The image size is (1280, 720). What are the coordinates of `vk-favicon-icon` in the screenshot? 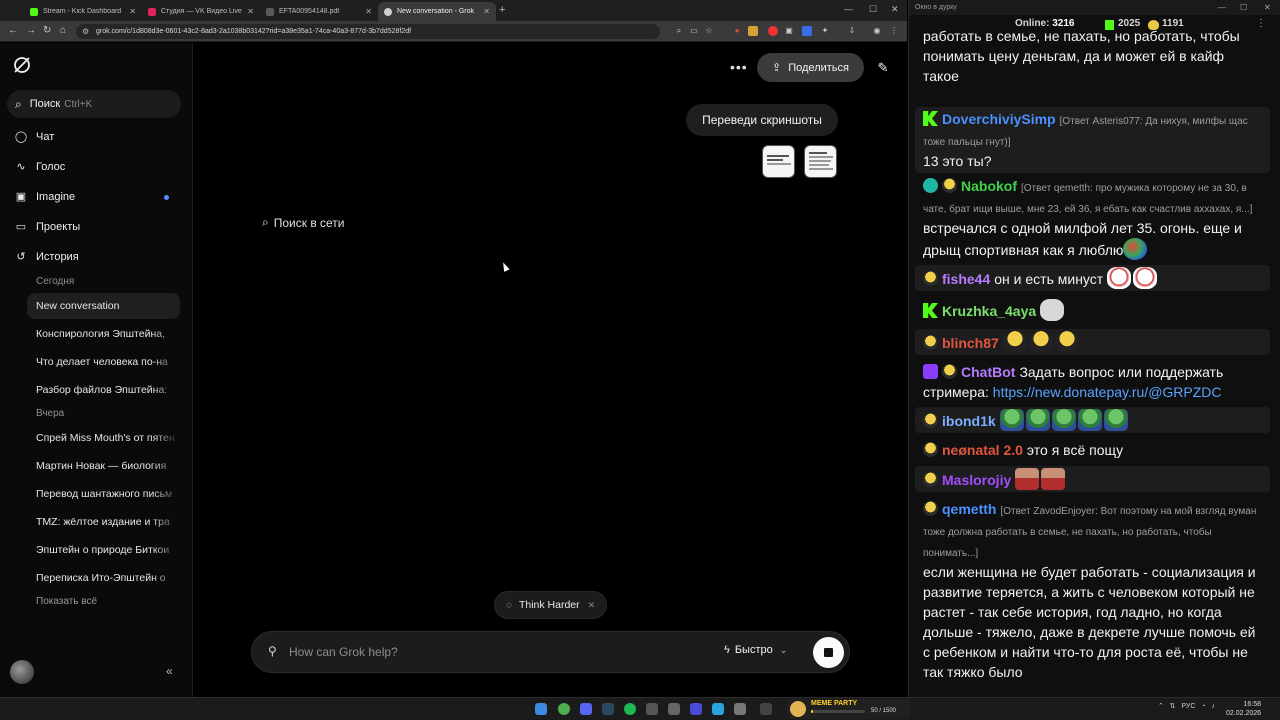 It's located at (152, 11).